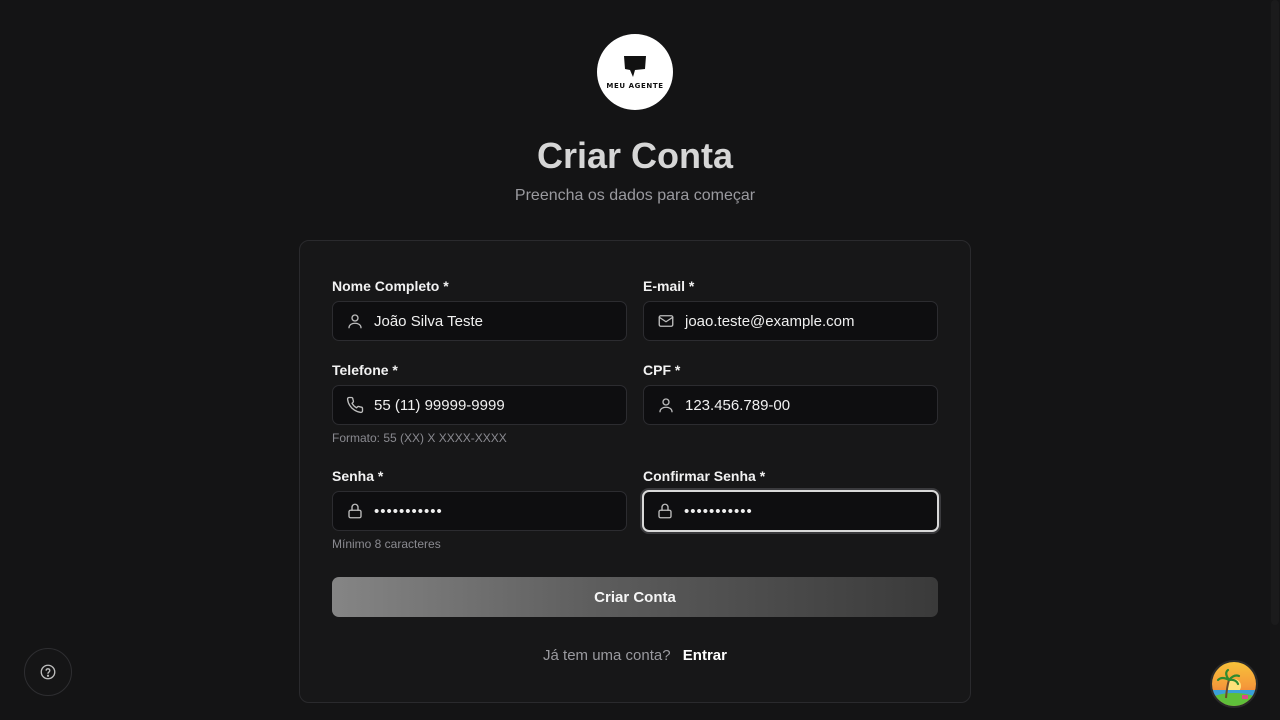  I want to click on email-label: E-mail *, so click(669, 286).